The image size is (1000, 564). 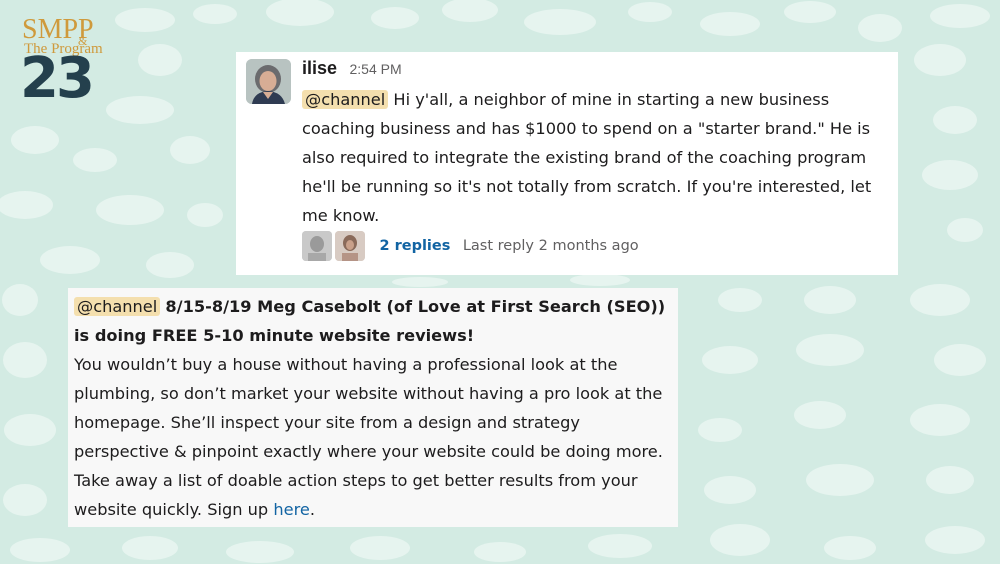 I want to click on logo-year: 23, so click(x=57, y=78).